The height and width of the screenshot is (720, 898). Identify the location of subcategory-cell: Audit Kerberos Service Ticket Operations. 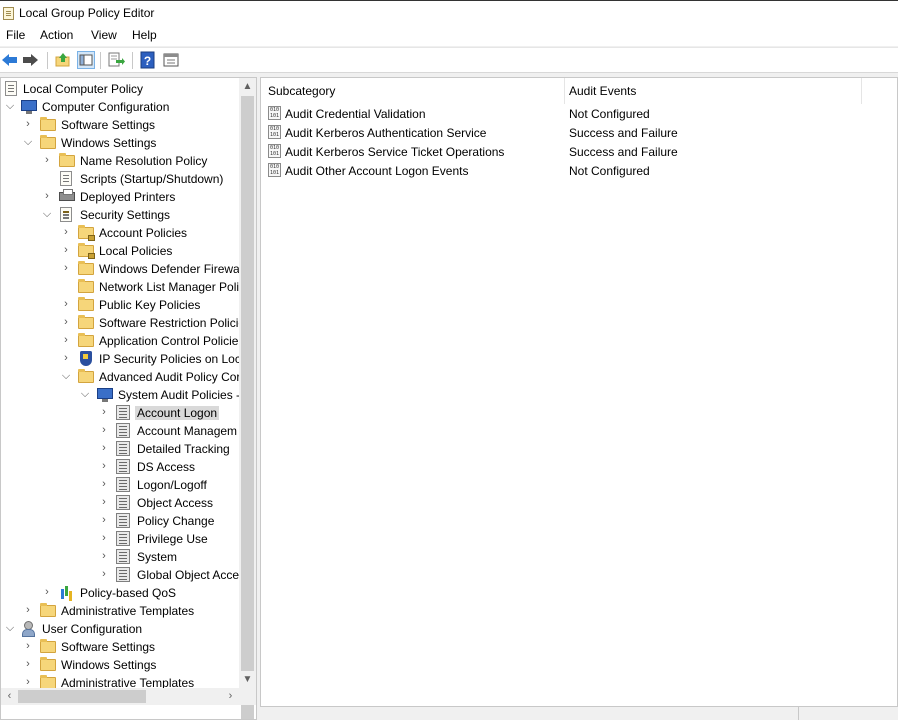
(395, 152).